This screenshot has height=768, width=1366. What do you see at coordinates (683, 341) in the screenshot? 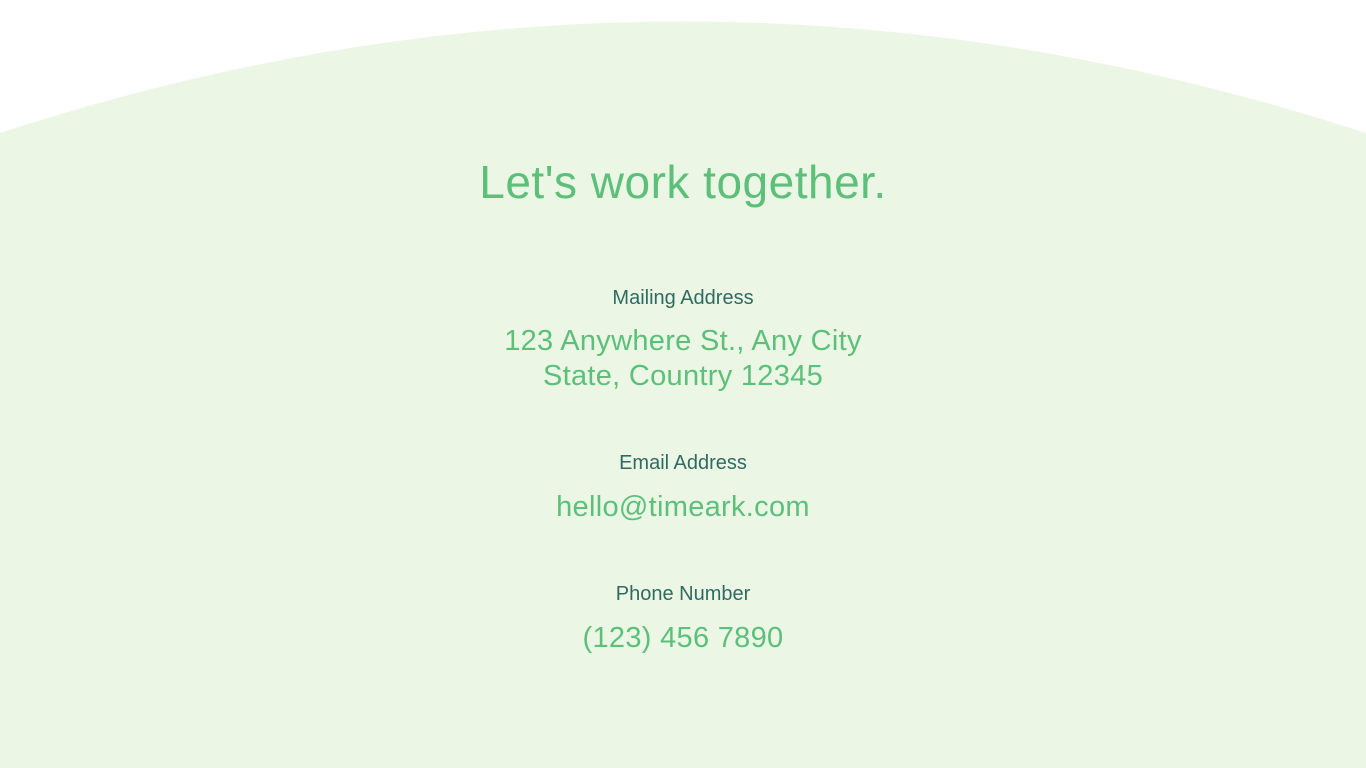
I see `mailing-address-line1: 123 Anywhere St., Any City` at bounding box center [683, 341].